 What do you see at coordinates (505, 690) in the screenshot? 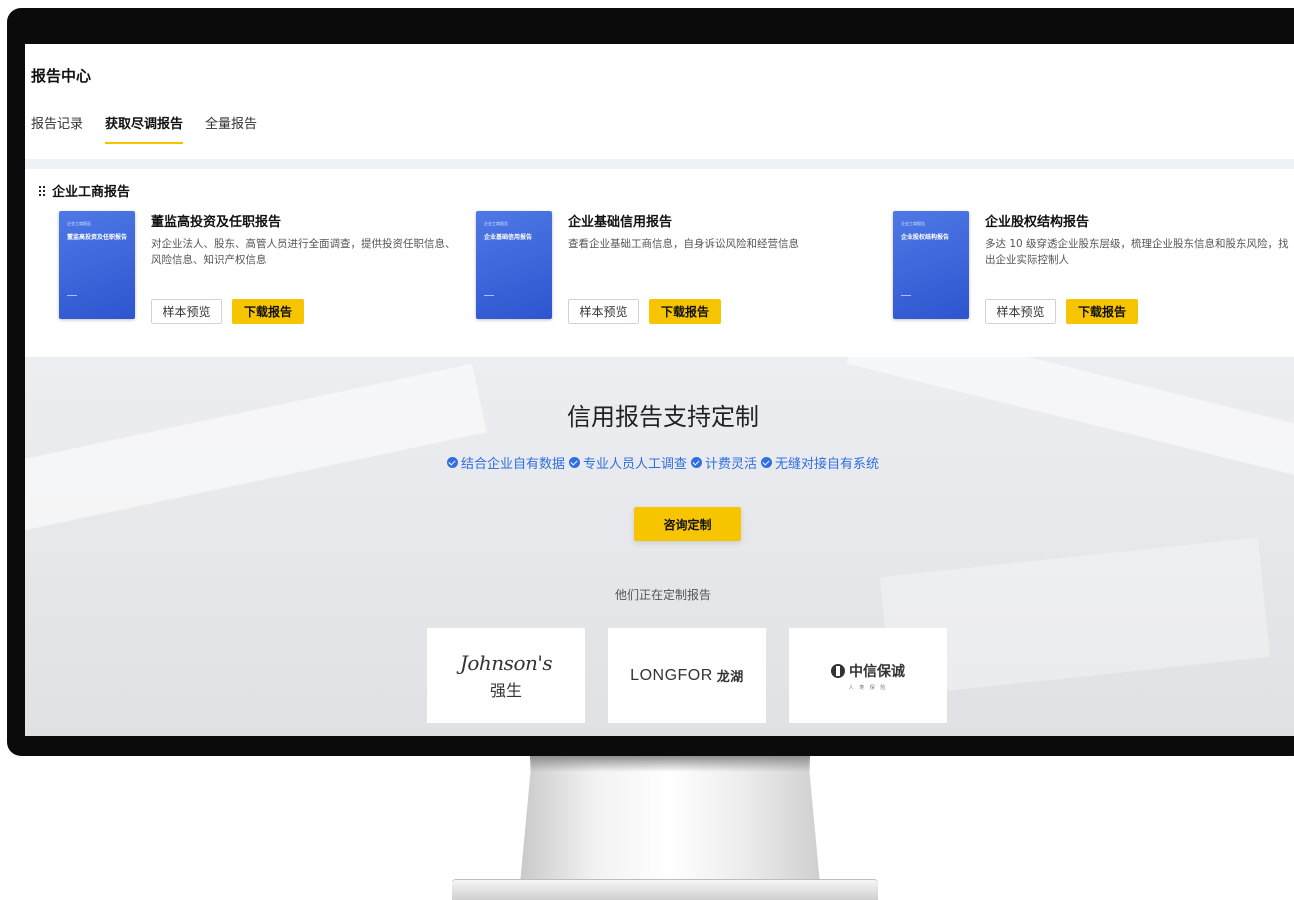
I see `logo-text: 强生` at bounding box center [505, 690].